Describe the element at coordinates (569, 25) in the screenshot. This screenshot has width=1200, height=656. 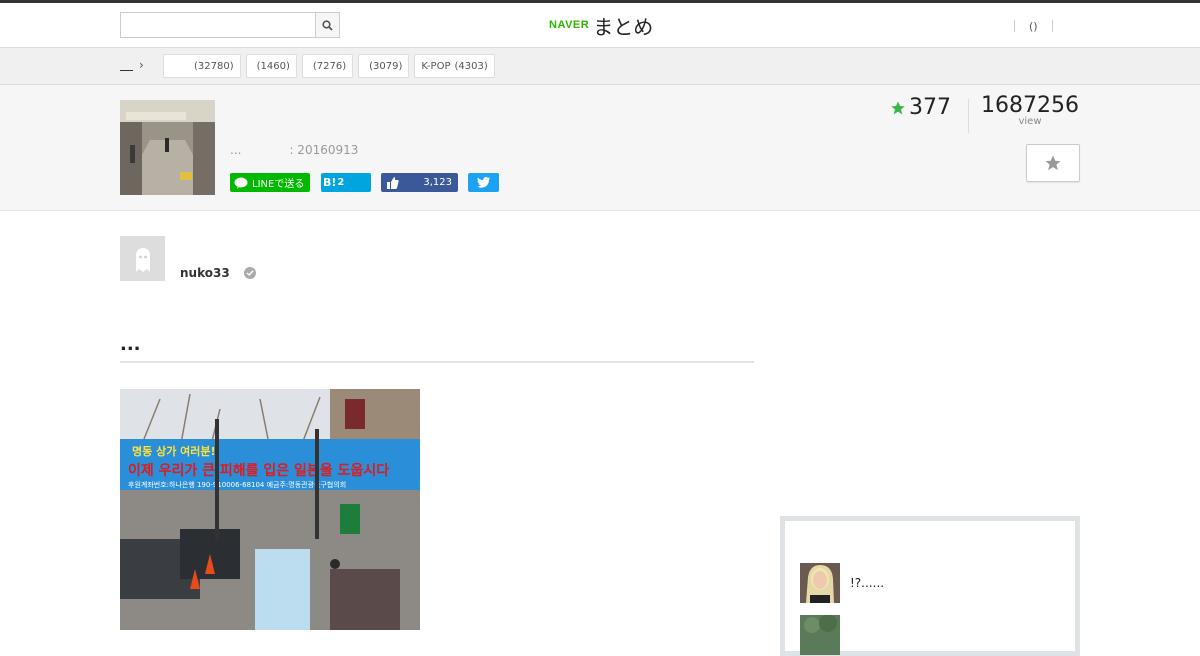
I see `logo-naver: NAVER` at that location.